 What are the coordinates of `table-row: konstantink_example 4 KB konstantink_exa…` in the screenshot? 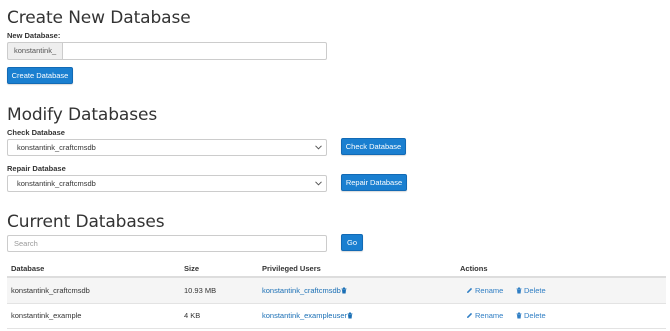 It's located at (336, 315).